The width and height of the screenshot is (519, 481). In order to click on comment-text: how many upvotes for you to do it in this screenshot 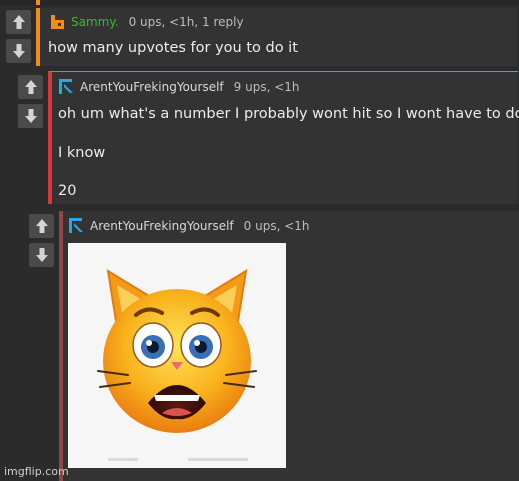, I will do `click(173, 48)`.